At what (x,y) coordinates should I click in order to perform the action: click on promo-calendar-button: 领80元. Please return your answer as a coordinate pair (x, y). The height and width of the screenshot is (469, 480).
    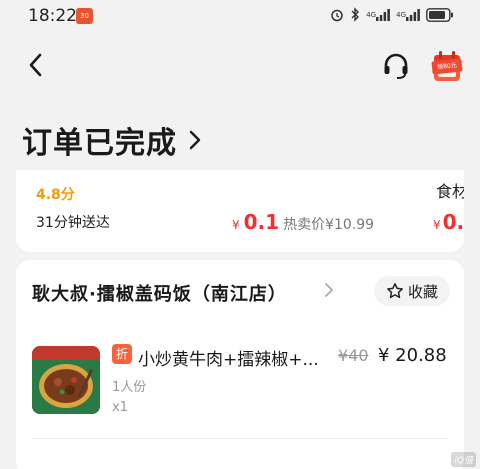
    Looking at the image, I should click on (447, 67).